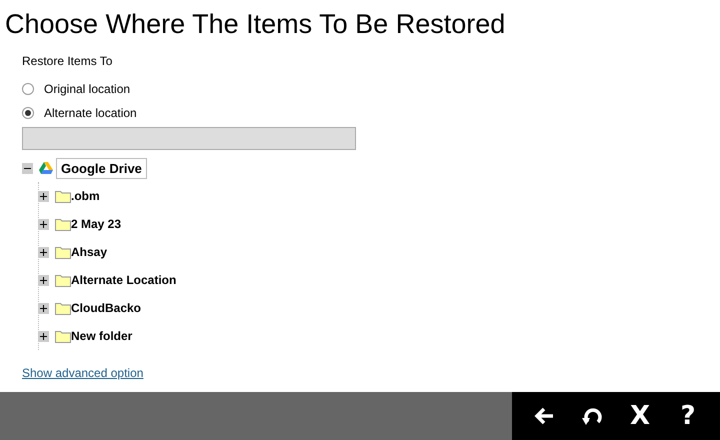 The image size is (720, 440). I want to click on back-arrow-icon, so click(544, 416).